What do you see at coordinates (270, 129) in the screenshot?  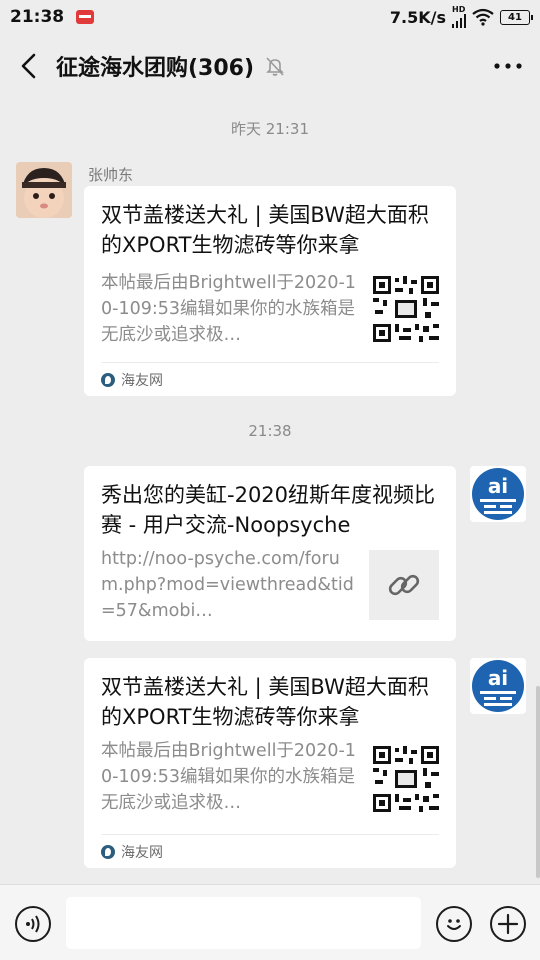 I see `message-timestamp: 昨天 21:31` at bounding box center [270, 129].